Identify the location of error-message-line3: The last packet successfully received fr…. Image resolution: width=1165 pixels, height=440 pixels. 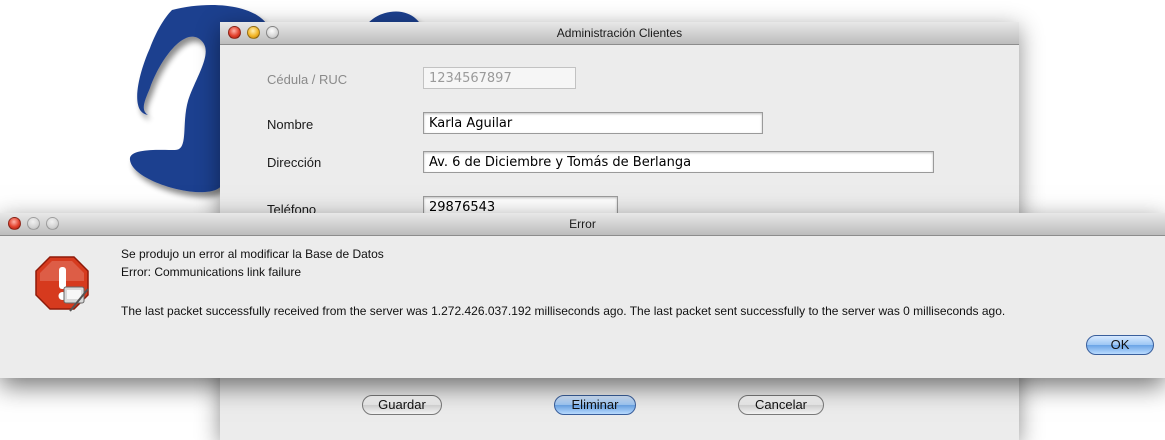
(563, 311).